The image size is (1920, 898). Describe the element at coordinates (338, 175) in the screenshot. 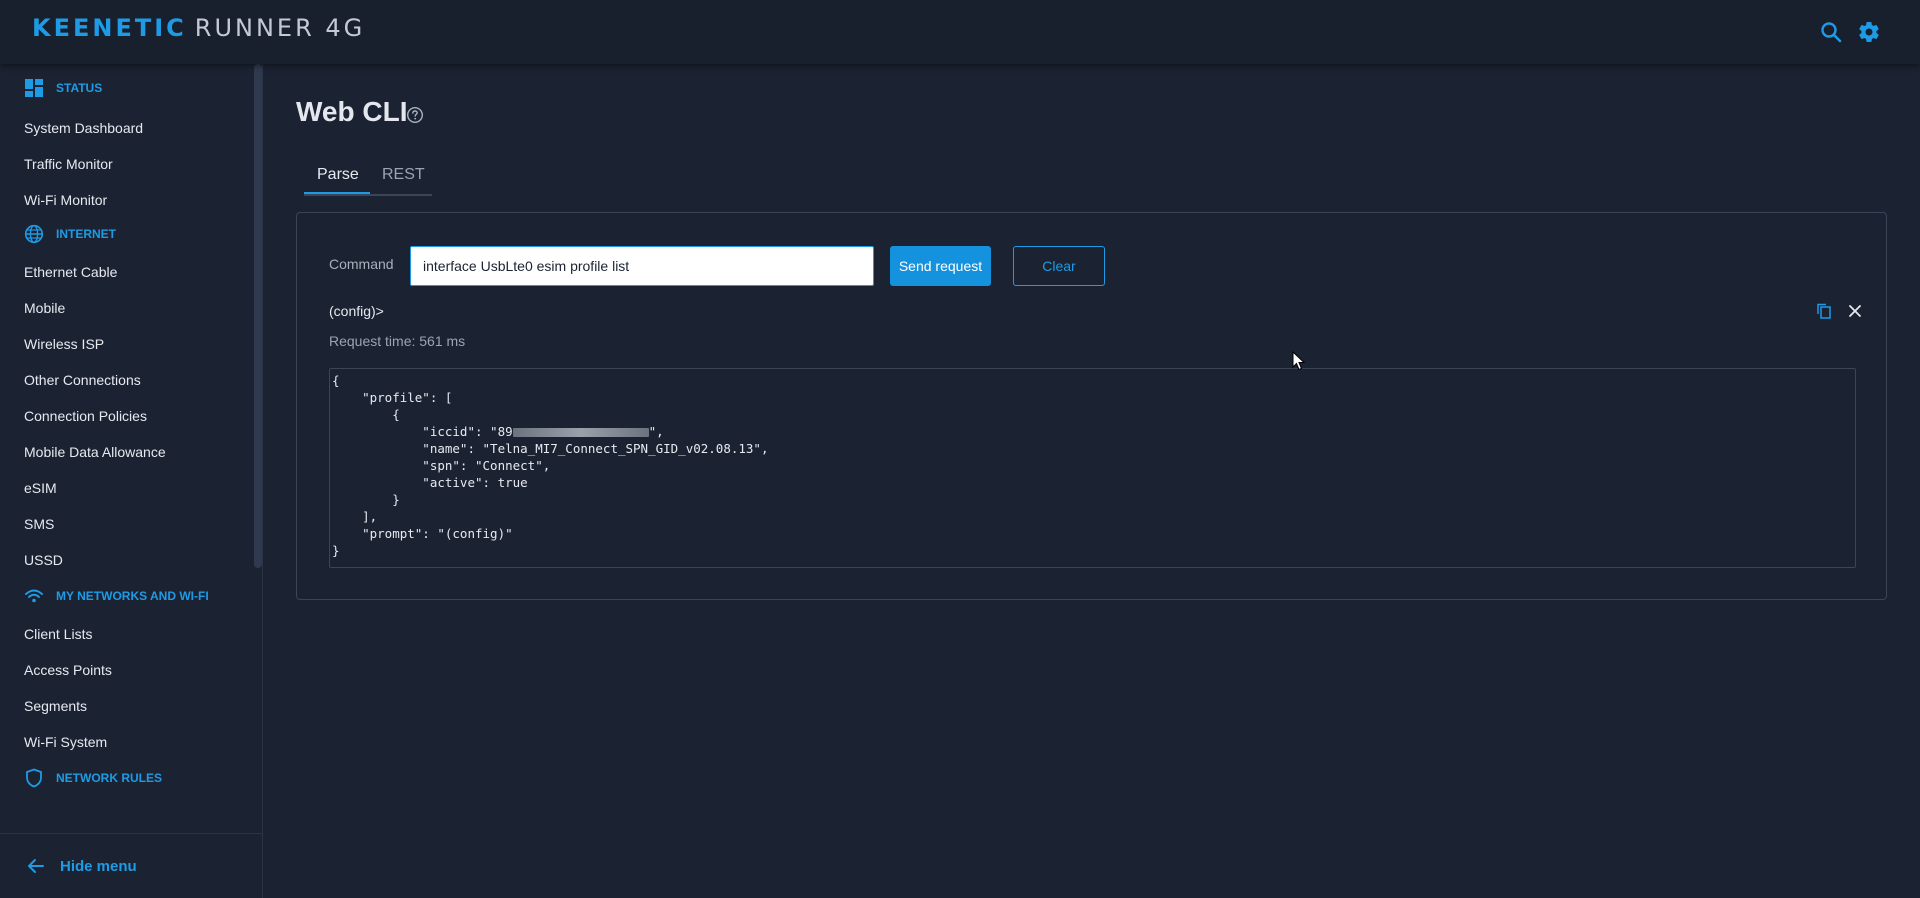

I see `tab-parse: Parse` at that location.